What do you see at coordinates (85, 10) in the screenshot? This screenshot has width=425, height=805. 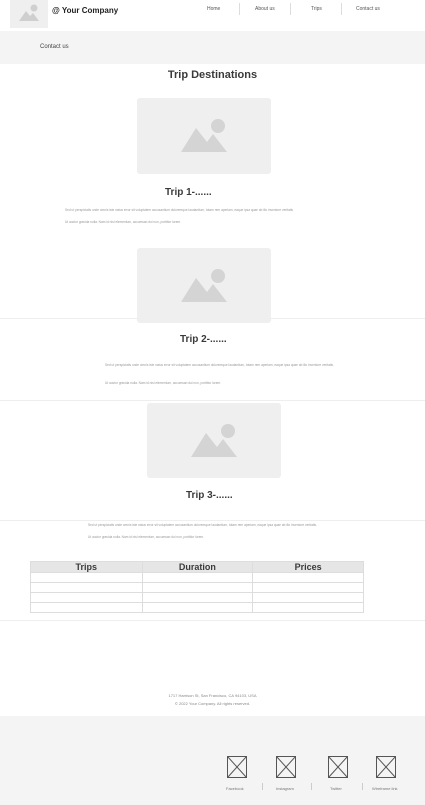 I see `brand-name: @ Your Company` at bounding box center [85, 10].